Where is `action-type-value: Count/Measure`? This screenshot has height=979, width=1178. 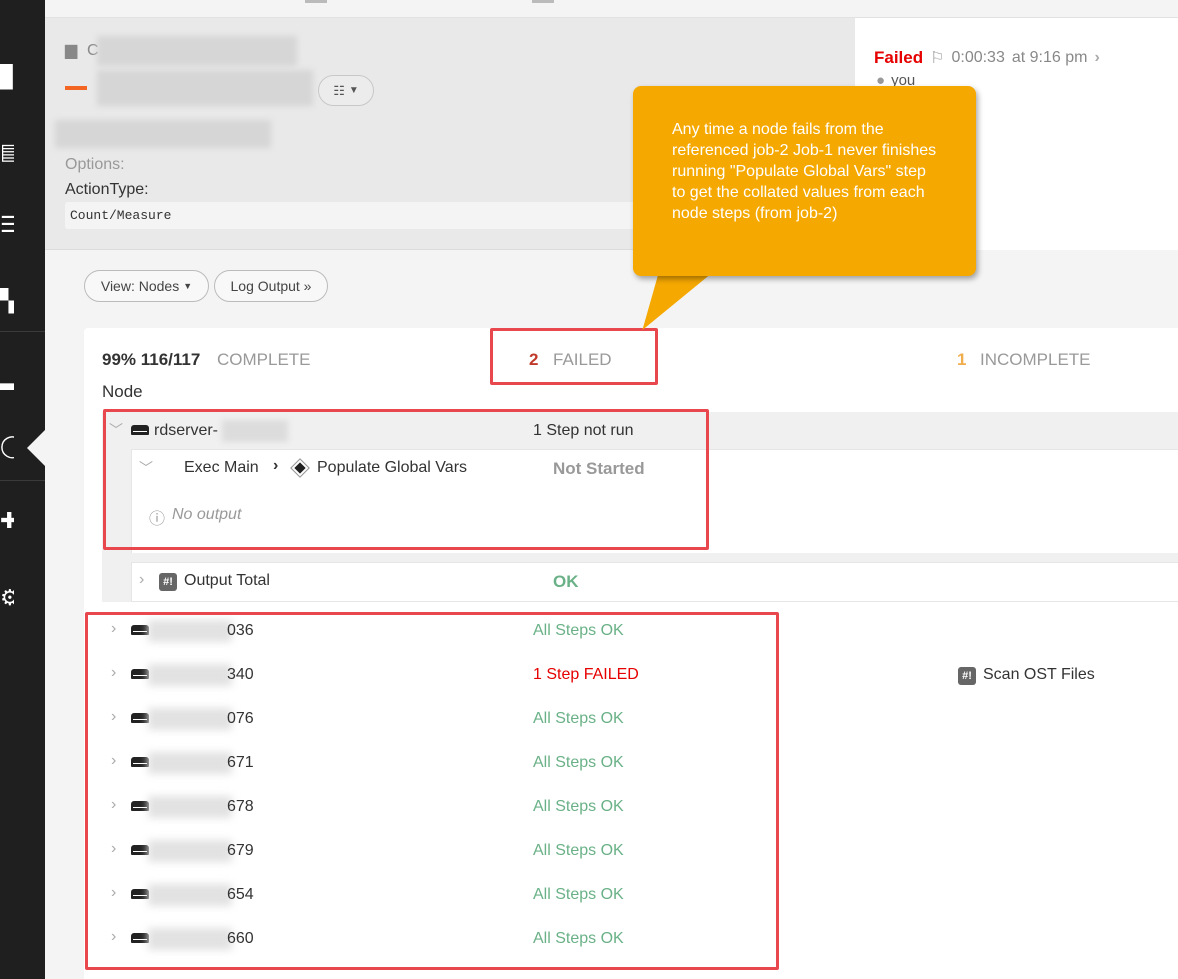
action-type-value: Count/Measure is located at coordinates (385, 215).